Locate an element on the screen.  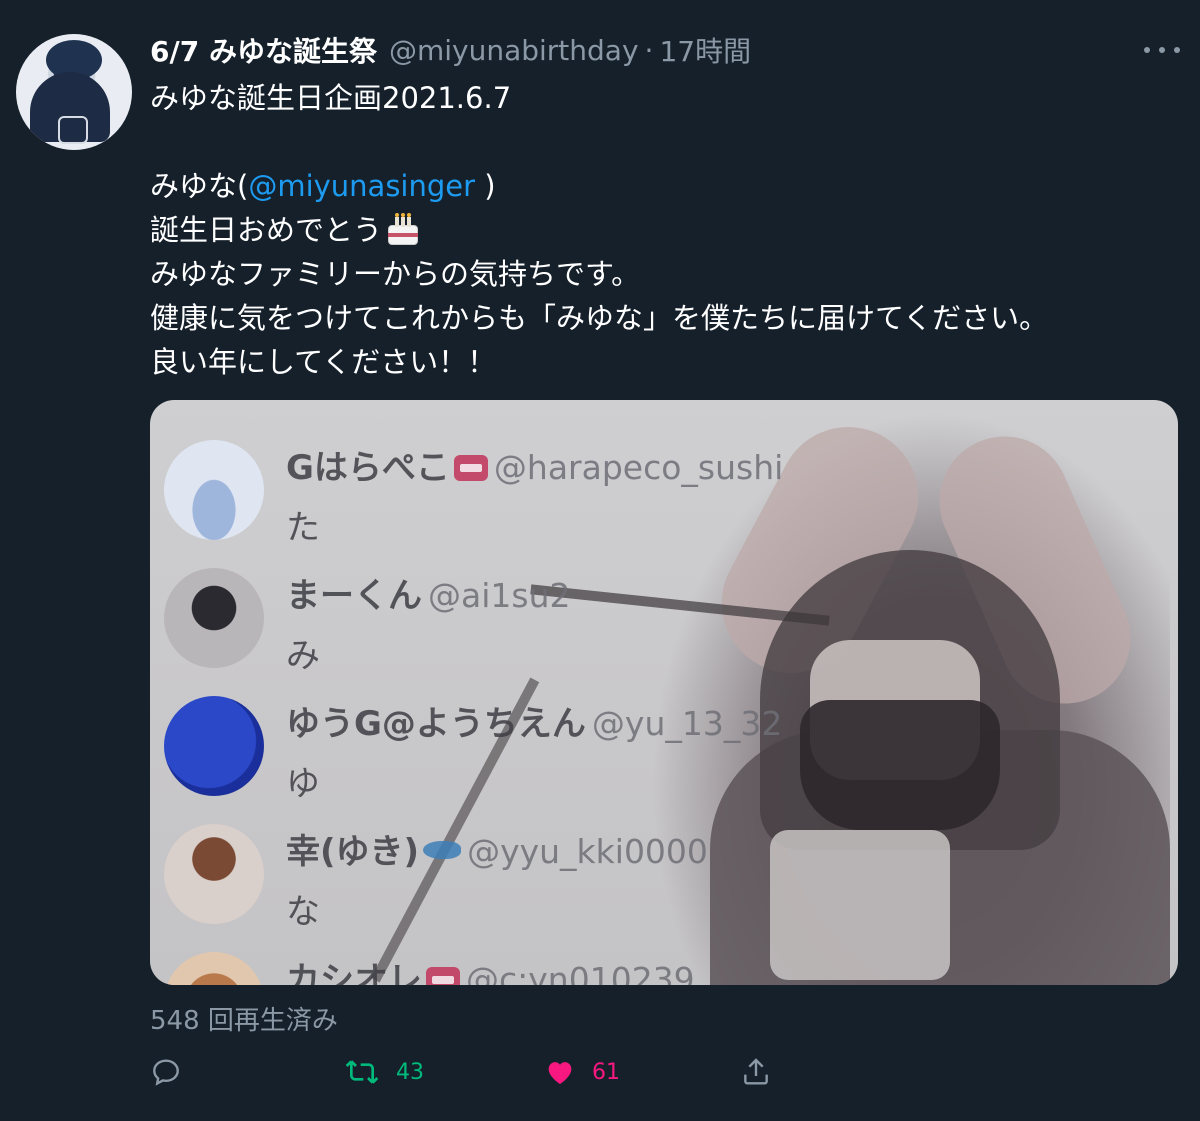
retweet-button: 43 is located at coordinates (384, 1072).